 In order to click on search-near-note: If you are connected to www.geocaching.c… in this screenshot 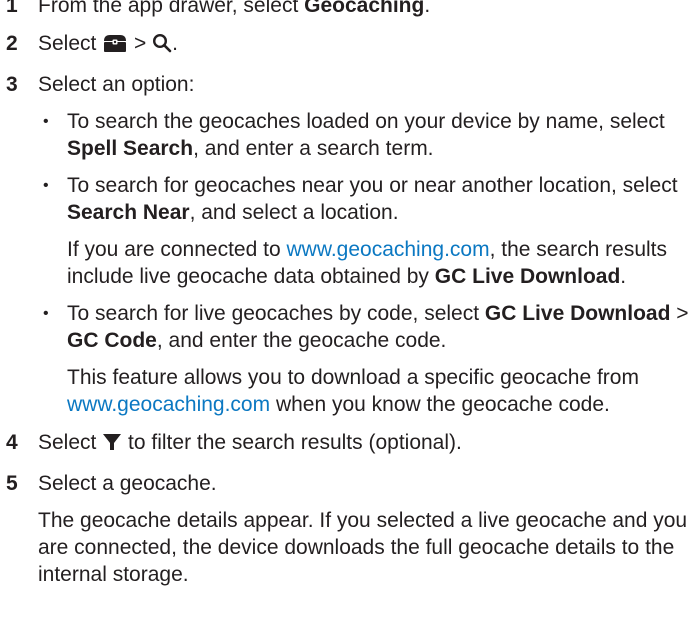, I will do `click(367, 263)`.